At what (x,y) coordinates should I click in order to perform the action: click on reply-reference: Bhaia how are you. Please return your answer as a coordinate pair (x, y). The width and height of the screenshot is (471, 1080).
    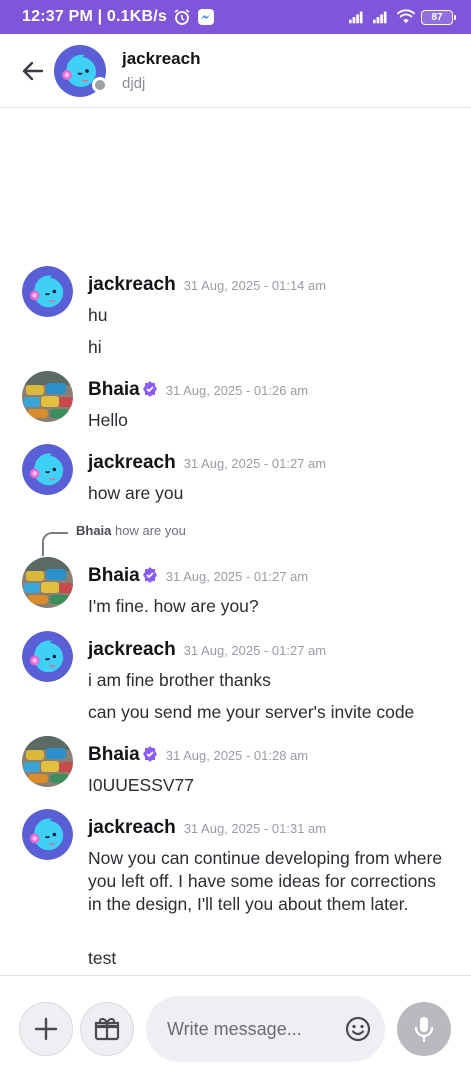
    Looking at the image, I should click on (114, 539).